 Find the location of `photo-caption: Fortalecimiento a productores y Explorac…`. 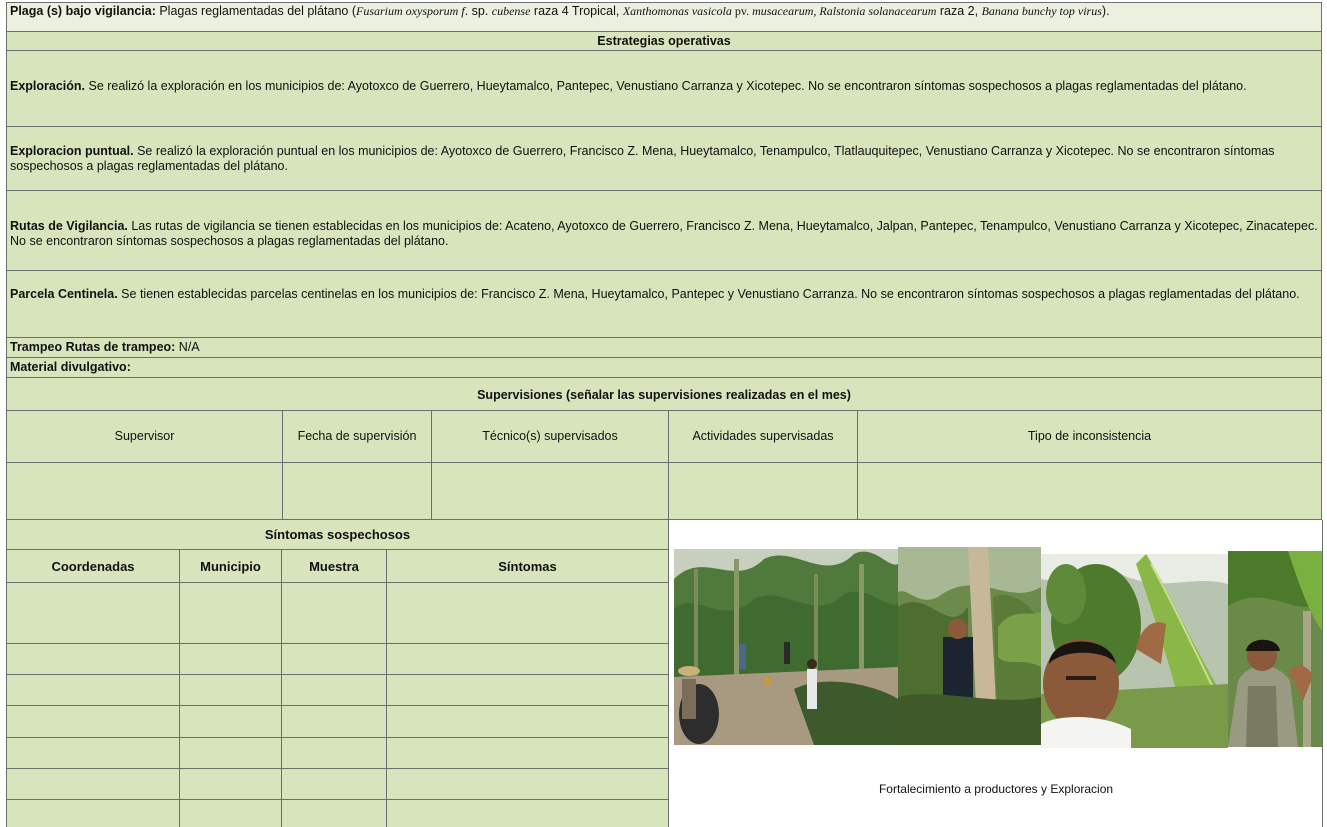

photo-caption: Fortalecimiento a productores y Explorac… is located at coordinates (996, 789).